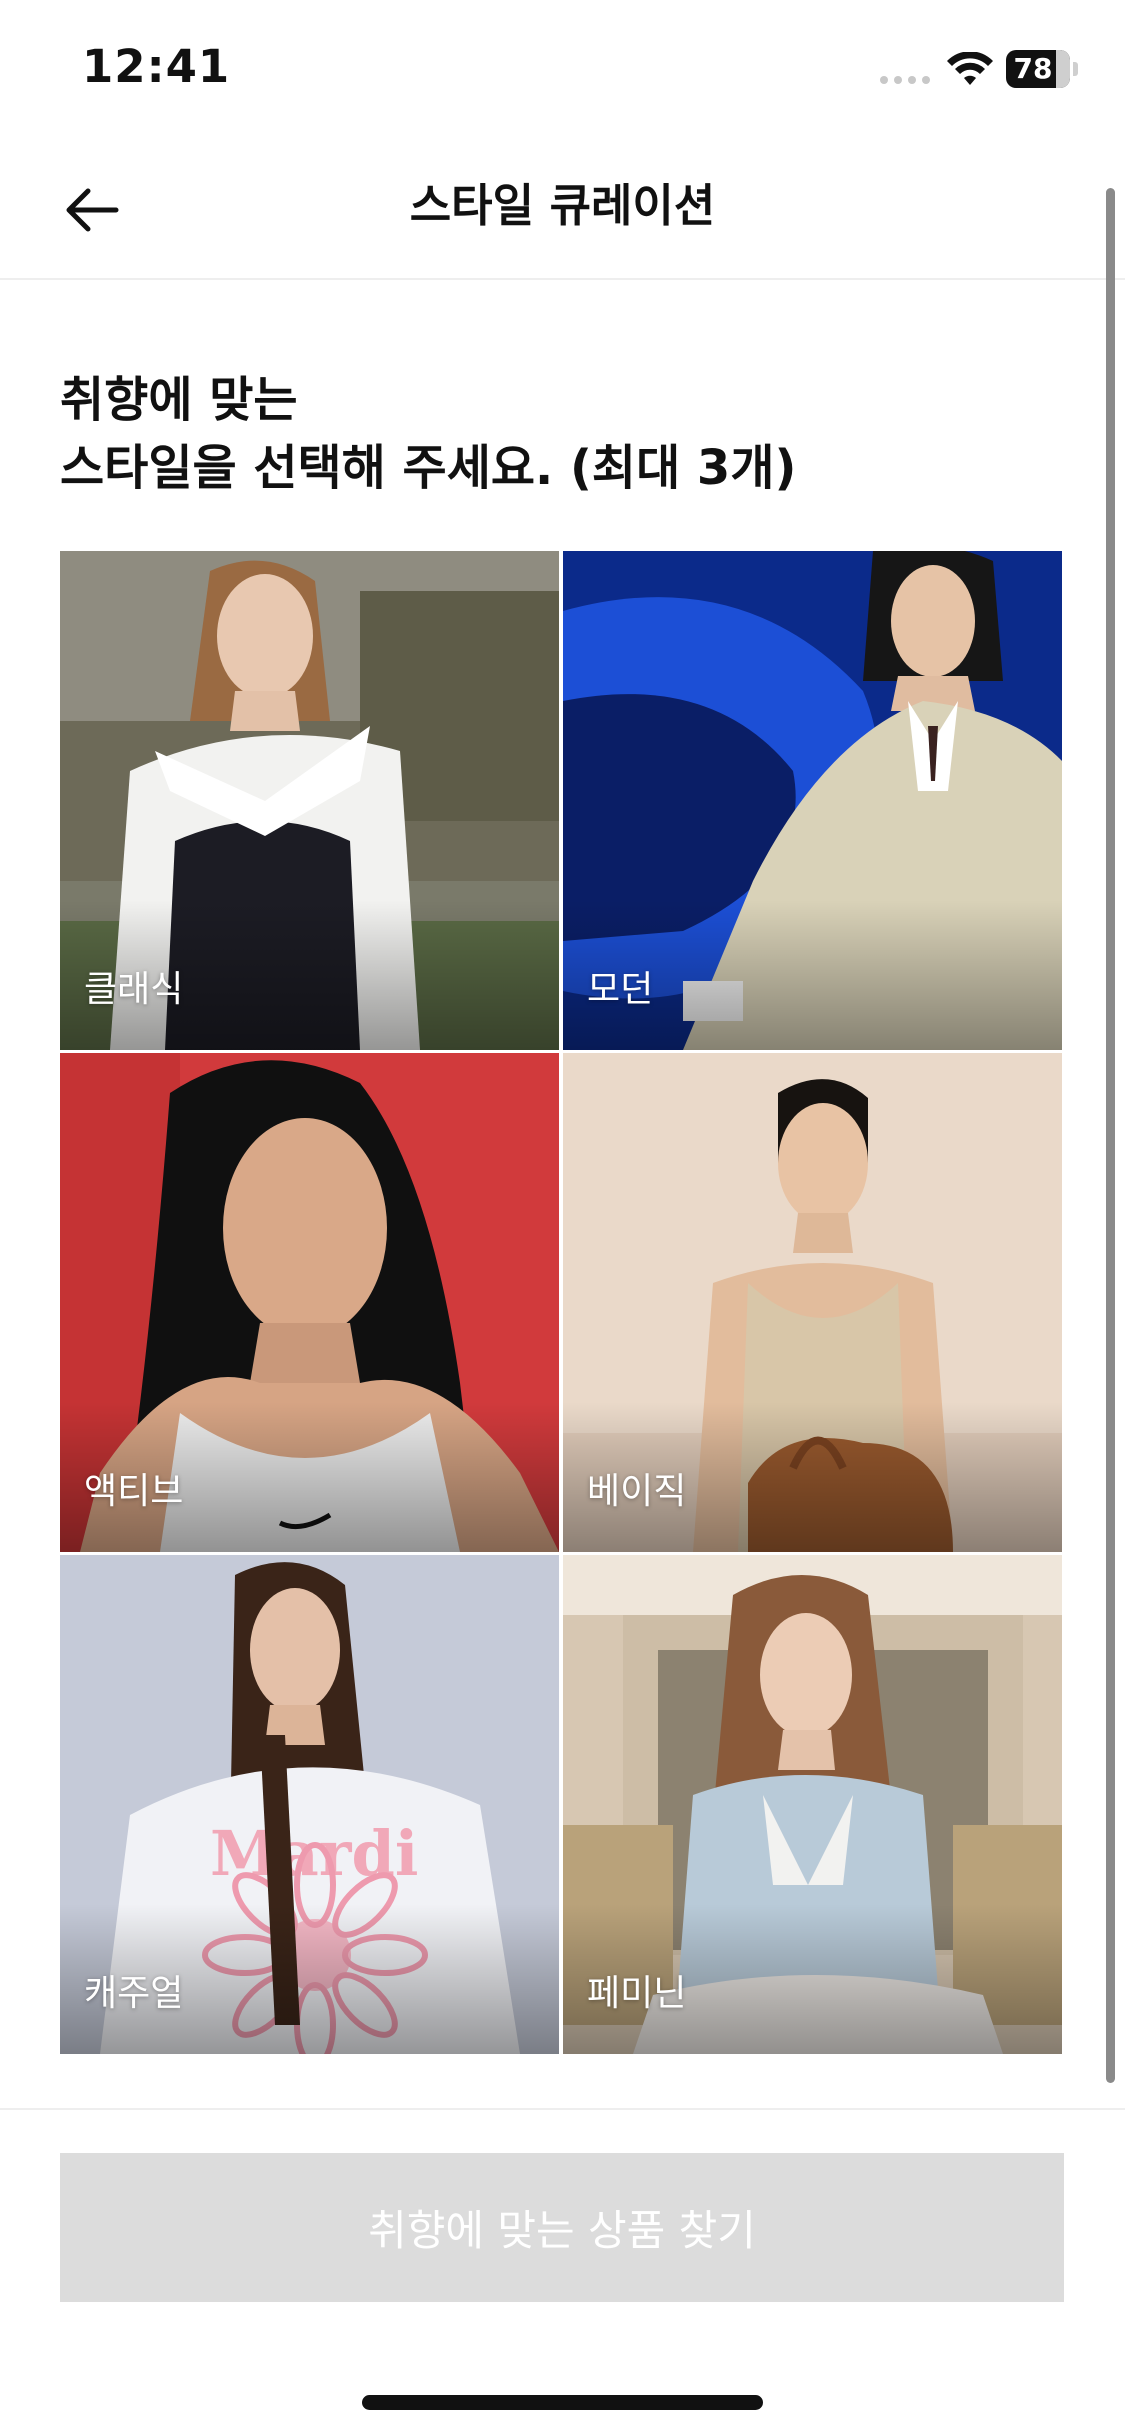 This screenshot has width=1125, height=2436. What do you see at coordinates (637, 1993) in the screenshot?
I see `style-label-feminine: 페미닌` at bounding box center [637, 1993].